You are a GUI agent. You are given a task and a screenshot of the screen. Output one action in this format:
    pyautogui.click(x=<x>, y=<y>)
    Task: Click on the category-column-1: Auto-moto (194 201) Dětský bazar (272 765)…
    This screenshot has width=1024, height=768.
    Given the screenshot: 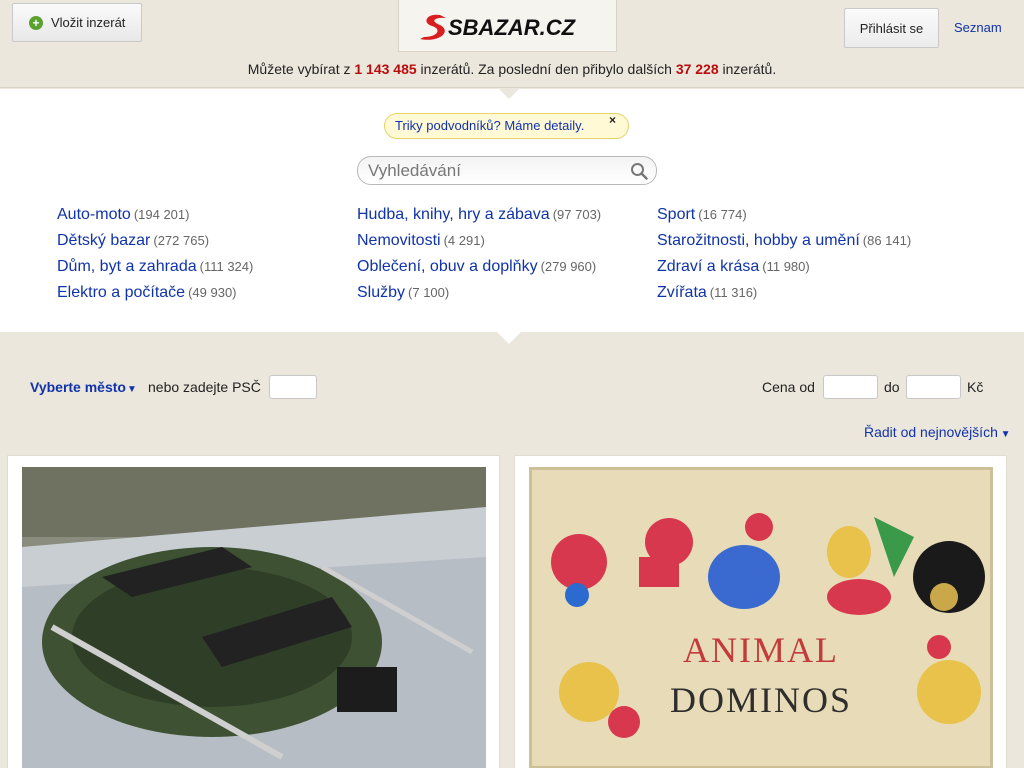 What is the action you would take?
    pyautogui.click(x=207, y=255)
    